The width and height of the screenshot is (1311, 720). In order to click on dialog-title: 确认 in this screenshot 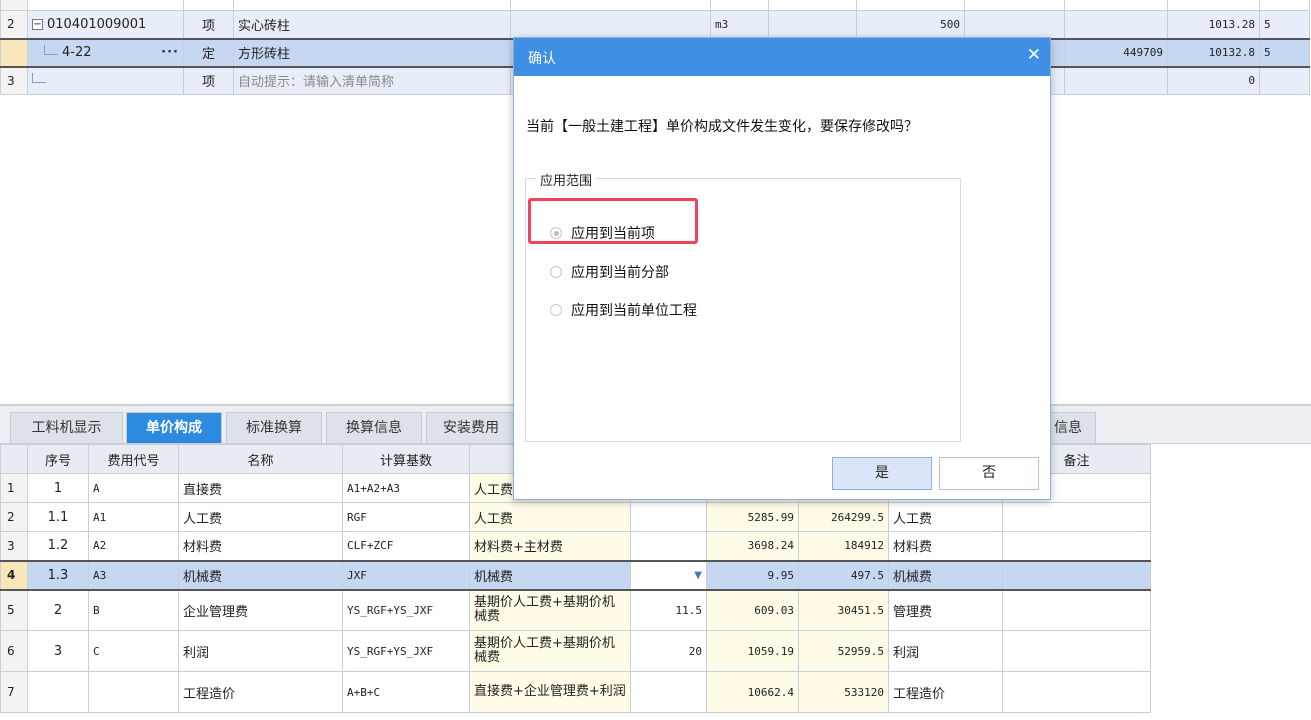, I will do `click(542, 59)`.